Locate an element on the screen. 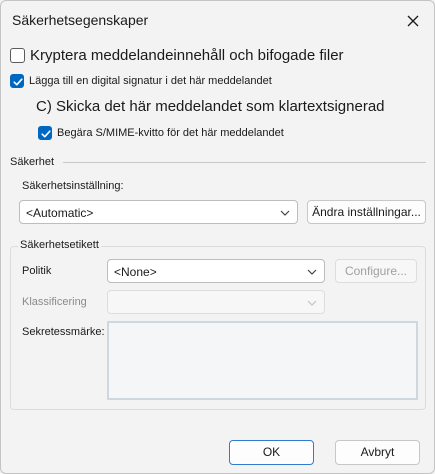 Image resolution: width=435 pixels, height=474 pixels. title-bar: Säkerhetsegenskaper is located at coordinates (217, 20).